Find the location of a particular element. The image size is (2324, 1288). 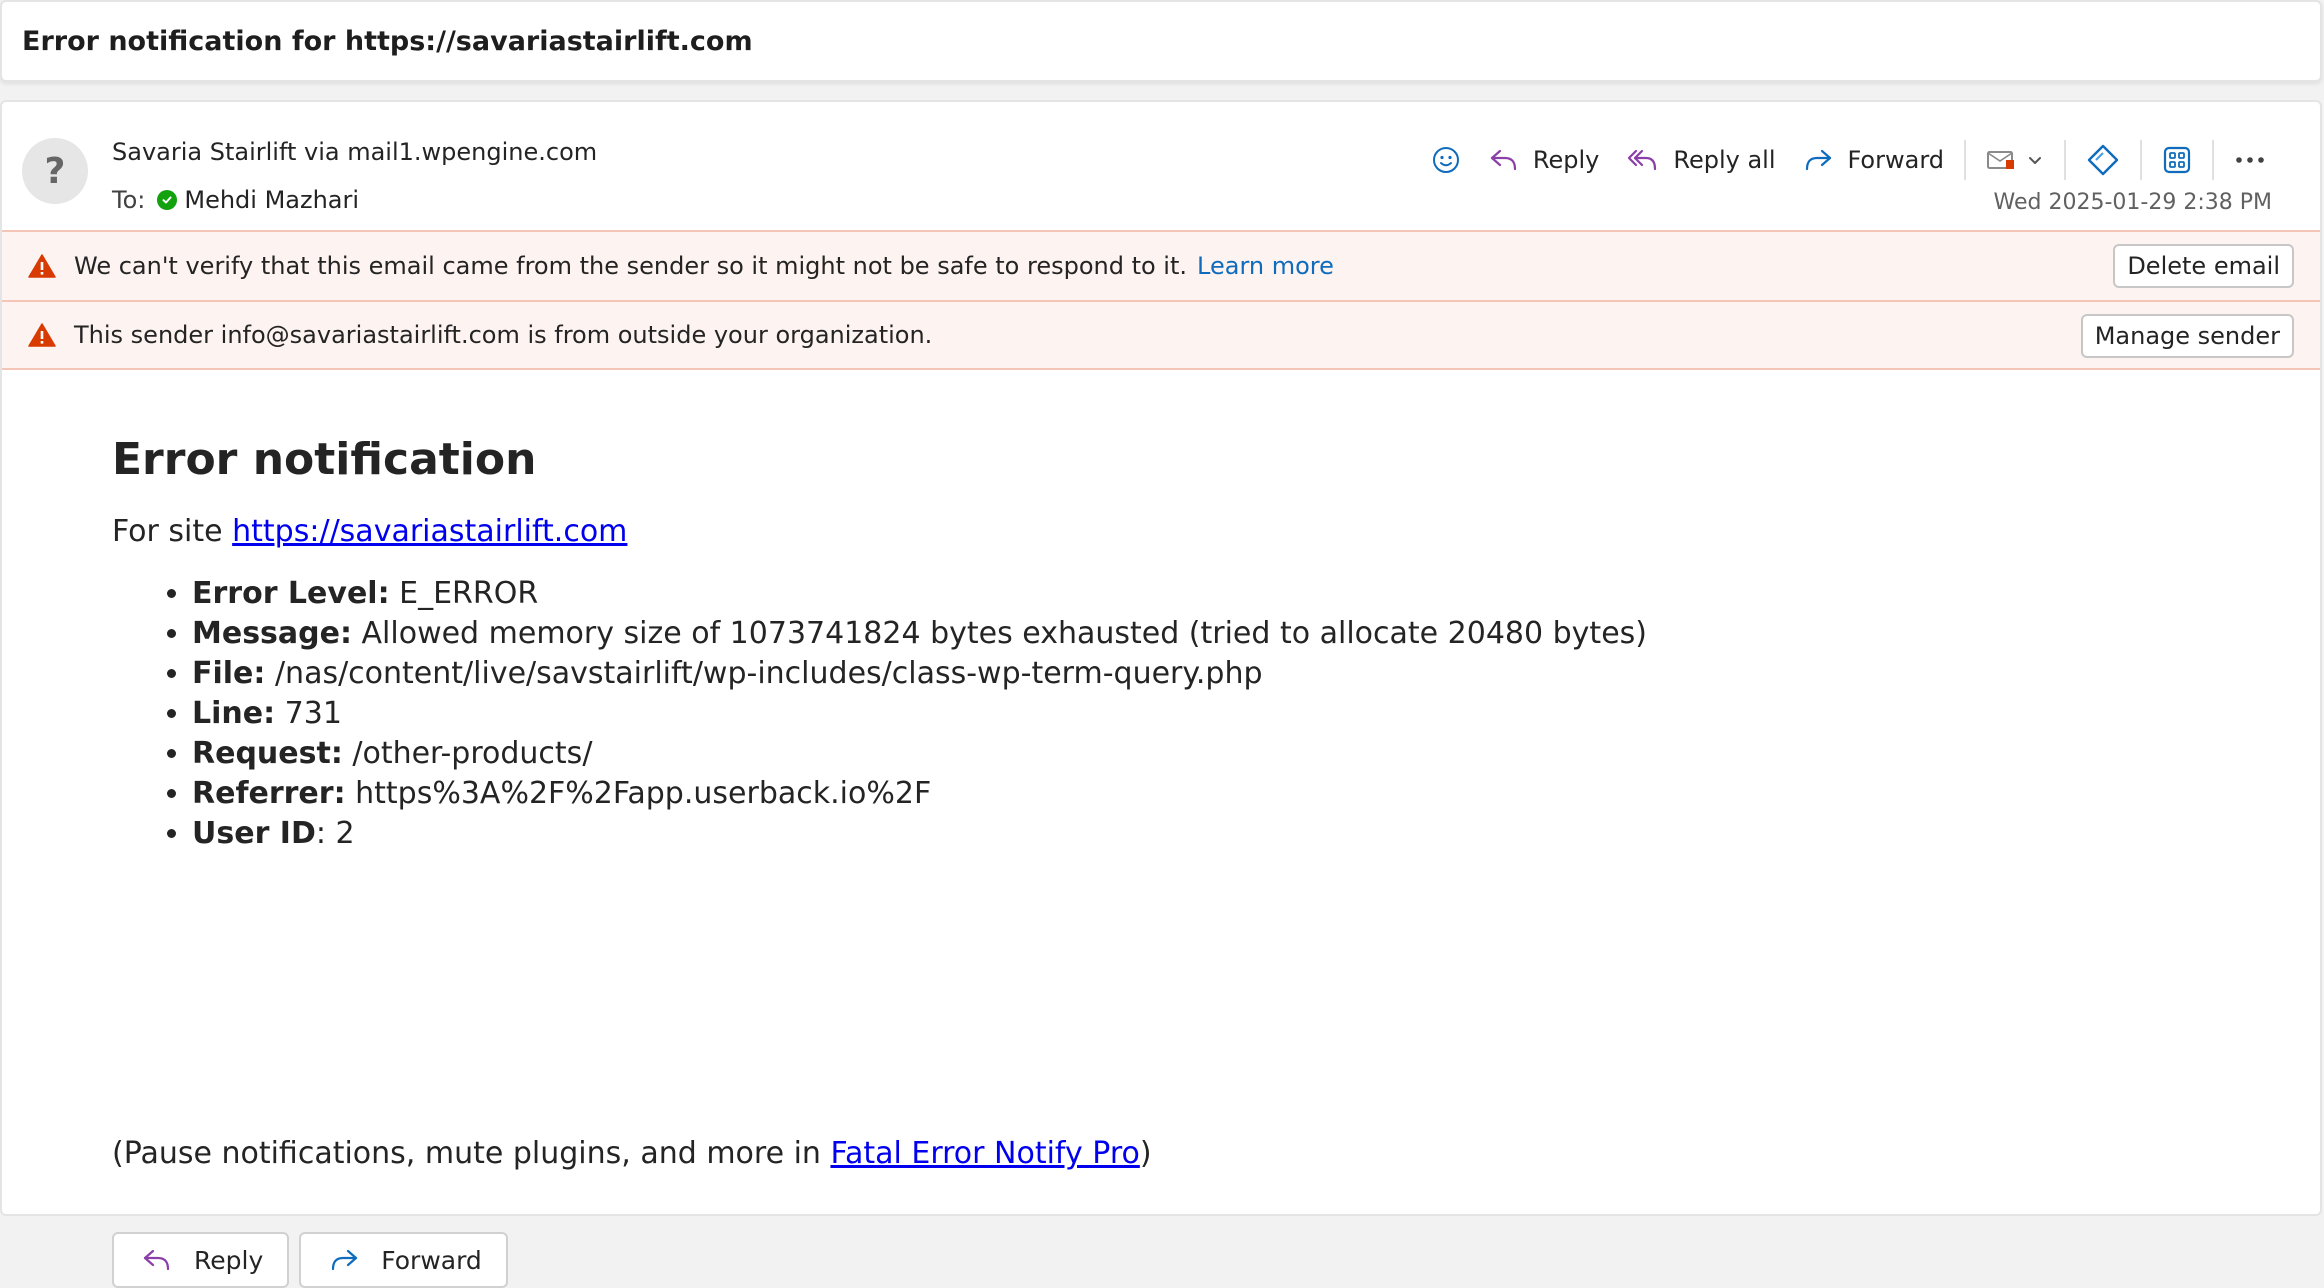

more-actions-button is located at coordinates (2250, 160).